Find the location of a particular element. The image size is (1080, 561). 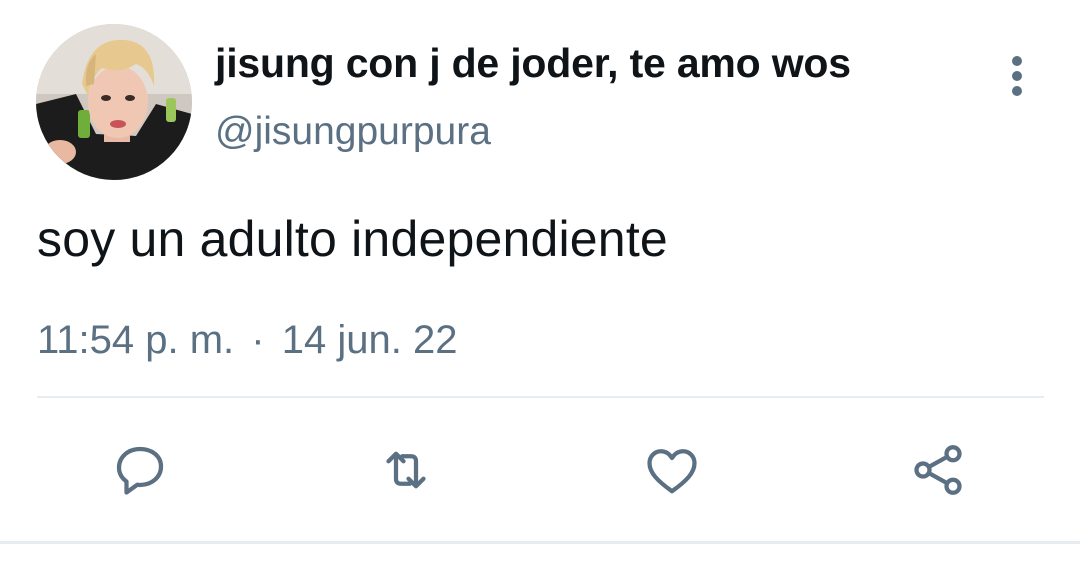

retweet-icon is located at coordinates (406, 470).